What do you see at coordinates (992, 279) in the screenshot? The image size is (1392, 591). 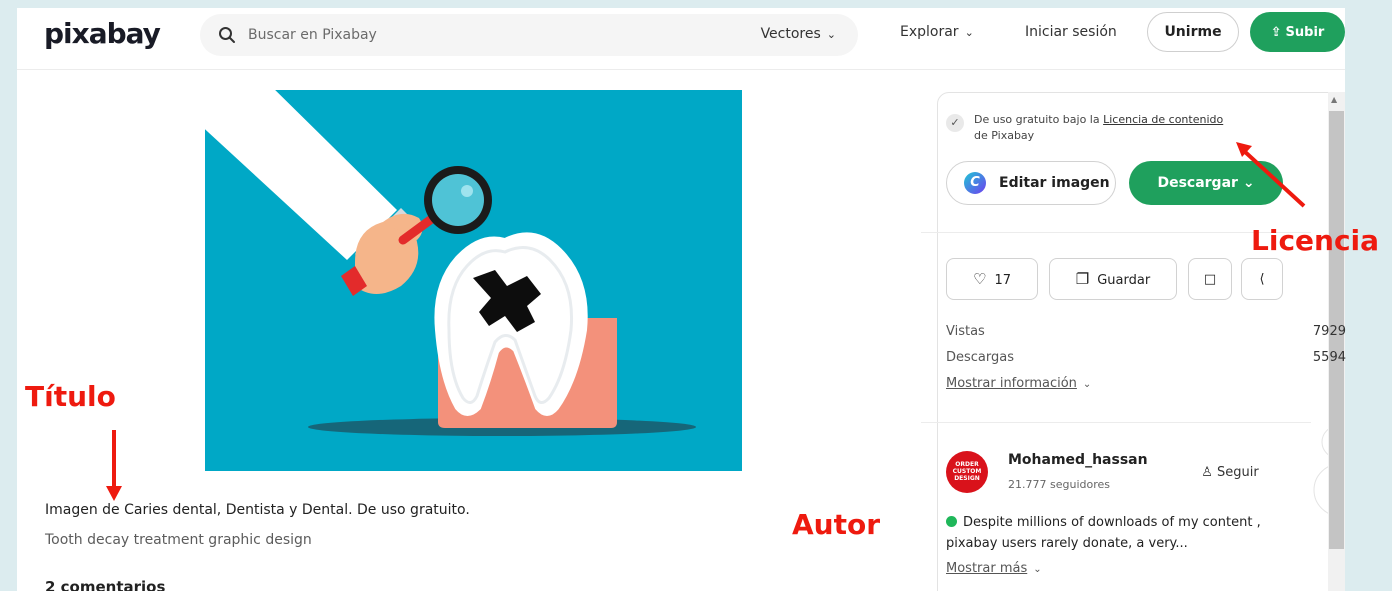 I see `like-button: ♡ 17` at bounding box center [992, 279].